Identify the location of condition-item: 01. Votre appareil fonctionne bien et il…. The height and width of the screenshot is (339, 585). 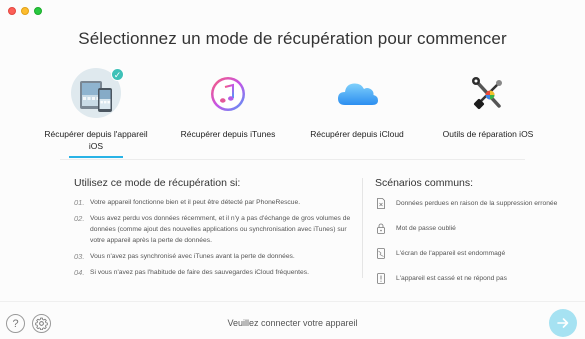
(214, 202).